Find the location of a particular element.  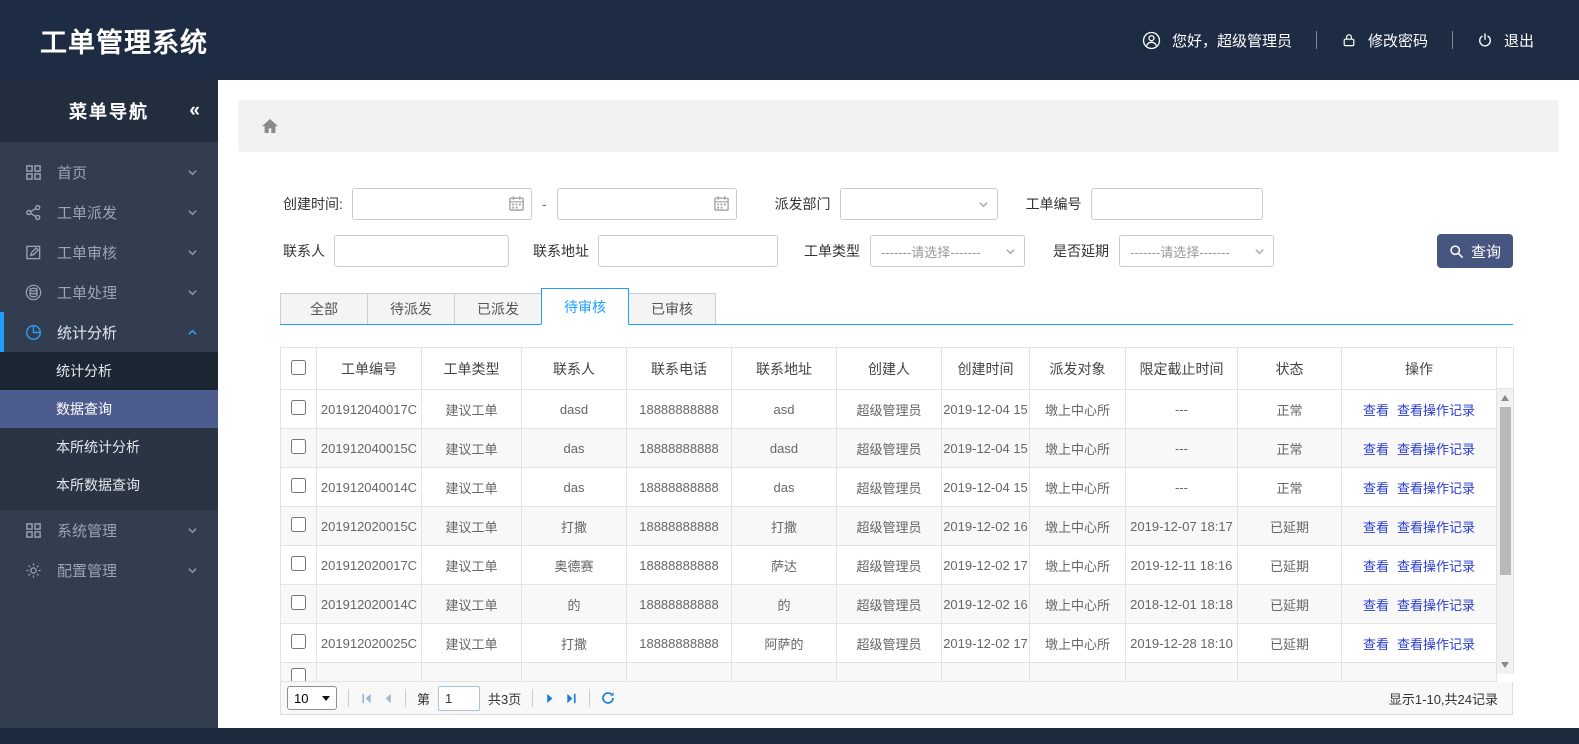

page-size-select: 10 is located at coordinates (312, 698).